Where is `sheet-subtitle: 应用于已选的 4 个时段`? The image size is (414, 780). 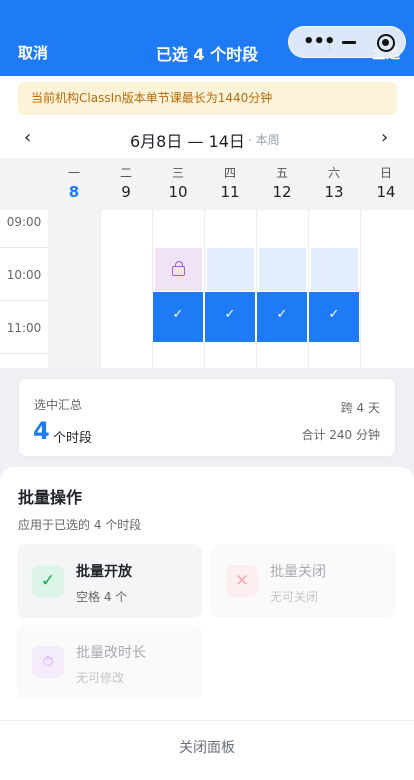
sheet-subtitle: 应用于已选的 4 个时段 is located at coordinates (80, 525).